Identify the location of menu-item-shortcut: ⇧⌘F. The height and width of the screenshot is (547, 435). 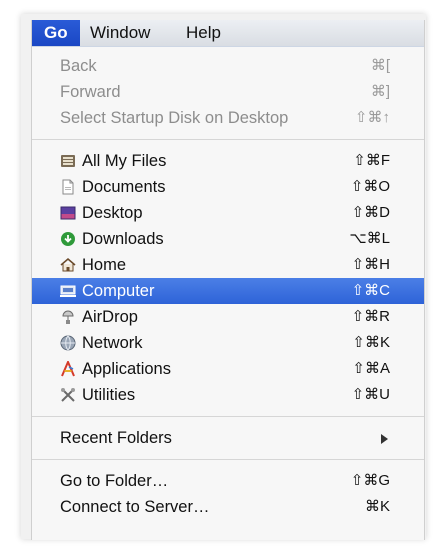
(371, 160).